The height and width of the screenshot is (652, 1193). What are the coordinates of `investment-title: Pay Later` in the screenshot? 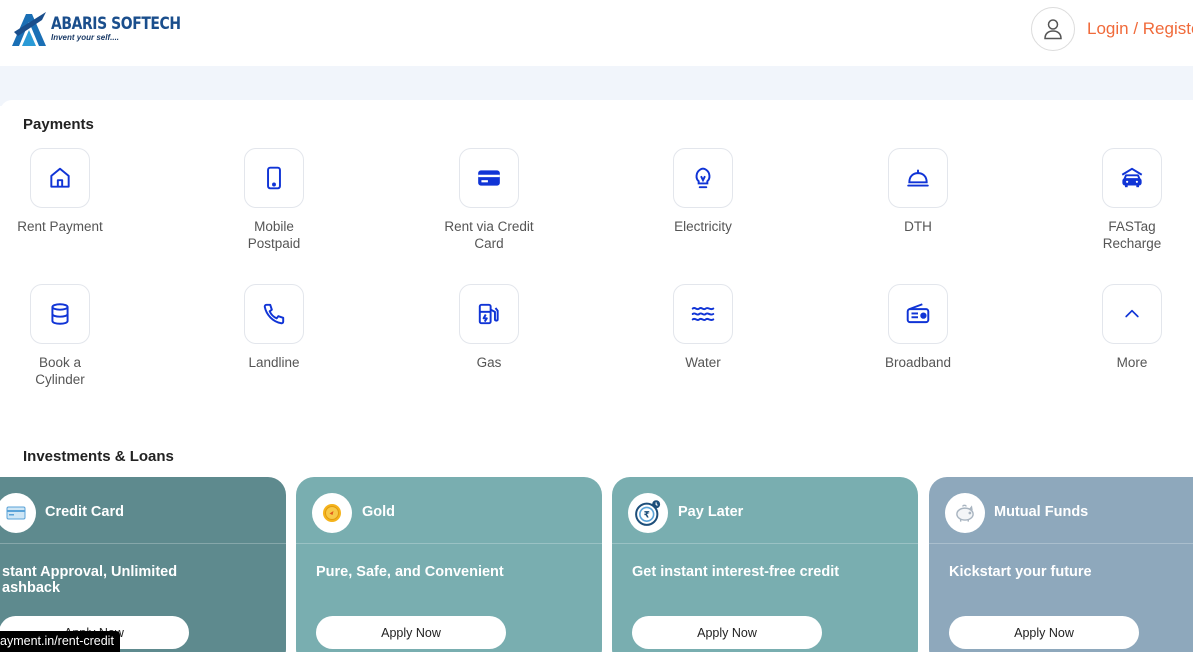 It's located at (711, 512).